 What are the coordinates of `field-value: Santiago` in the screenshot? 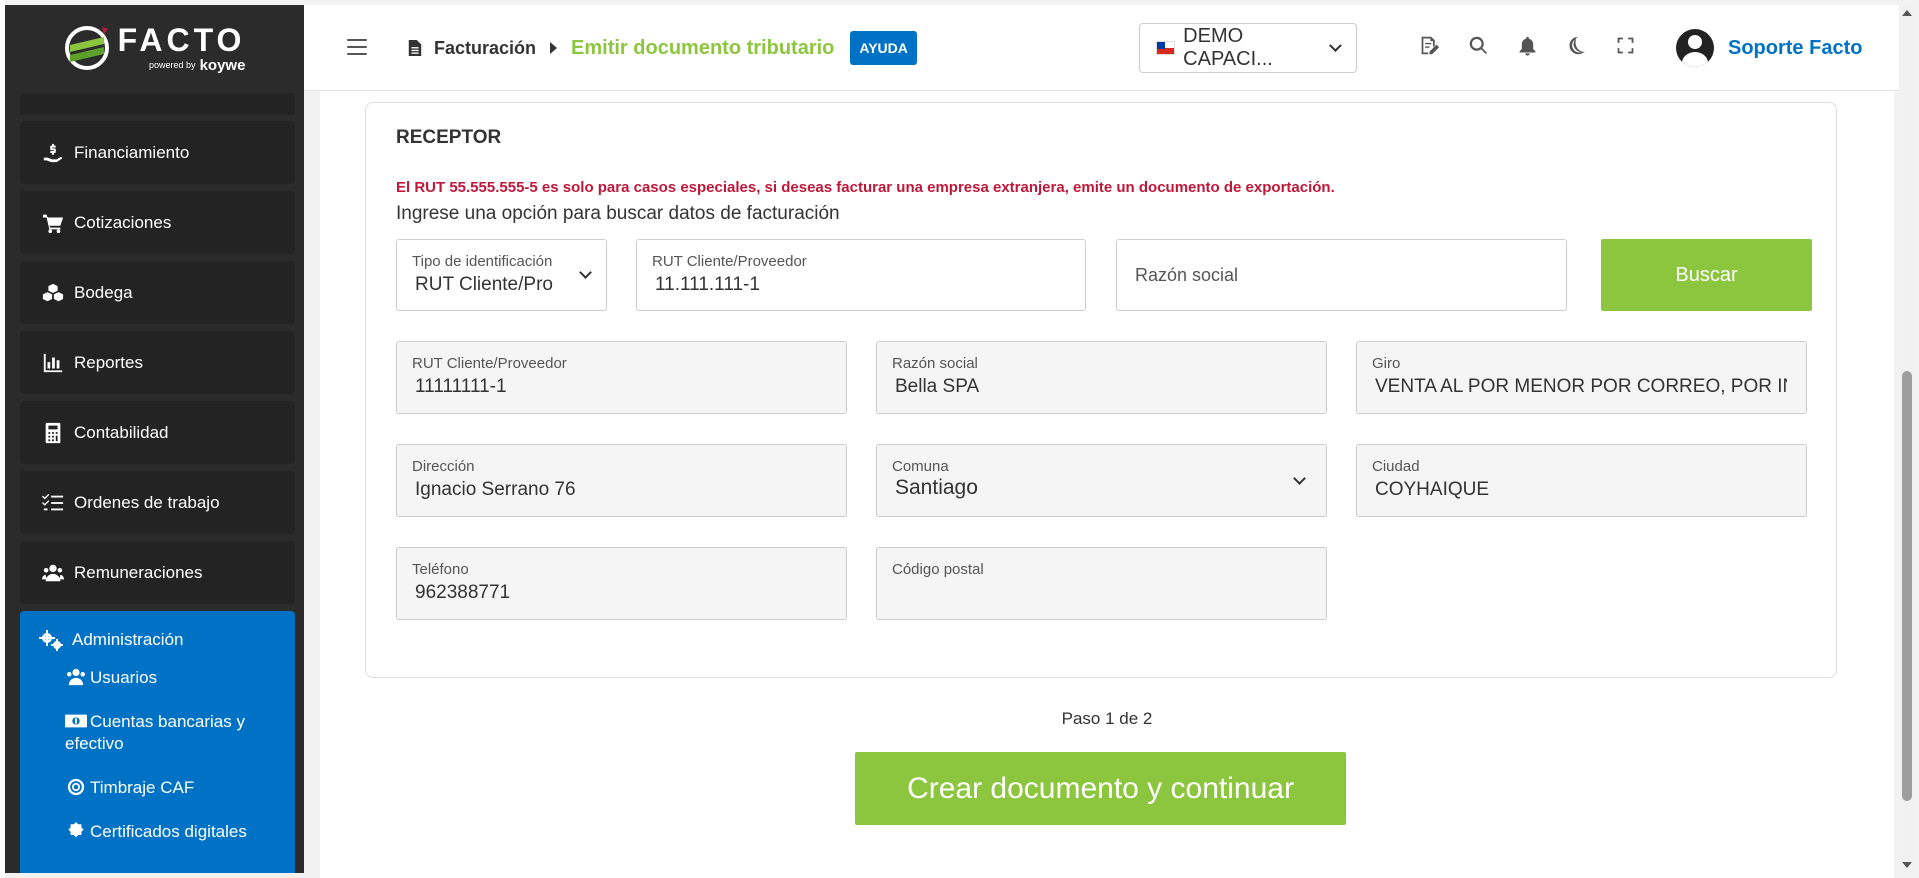 It's located at (936, 487).